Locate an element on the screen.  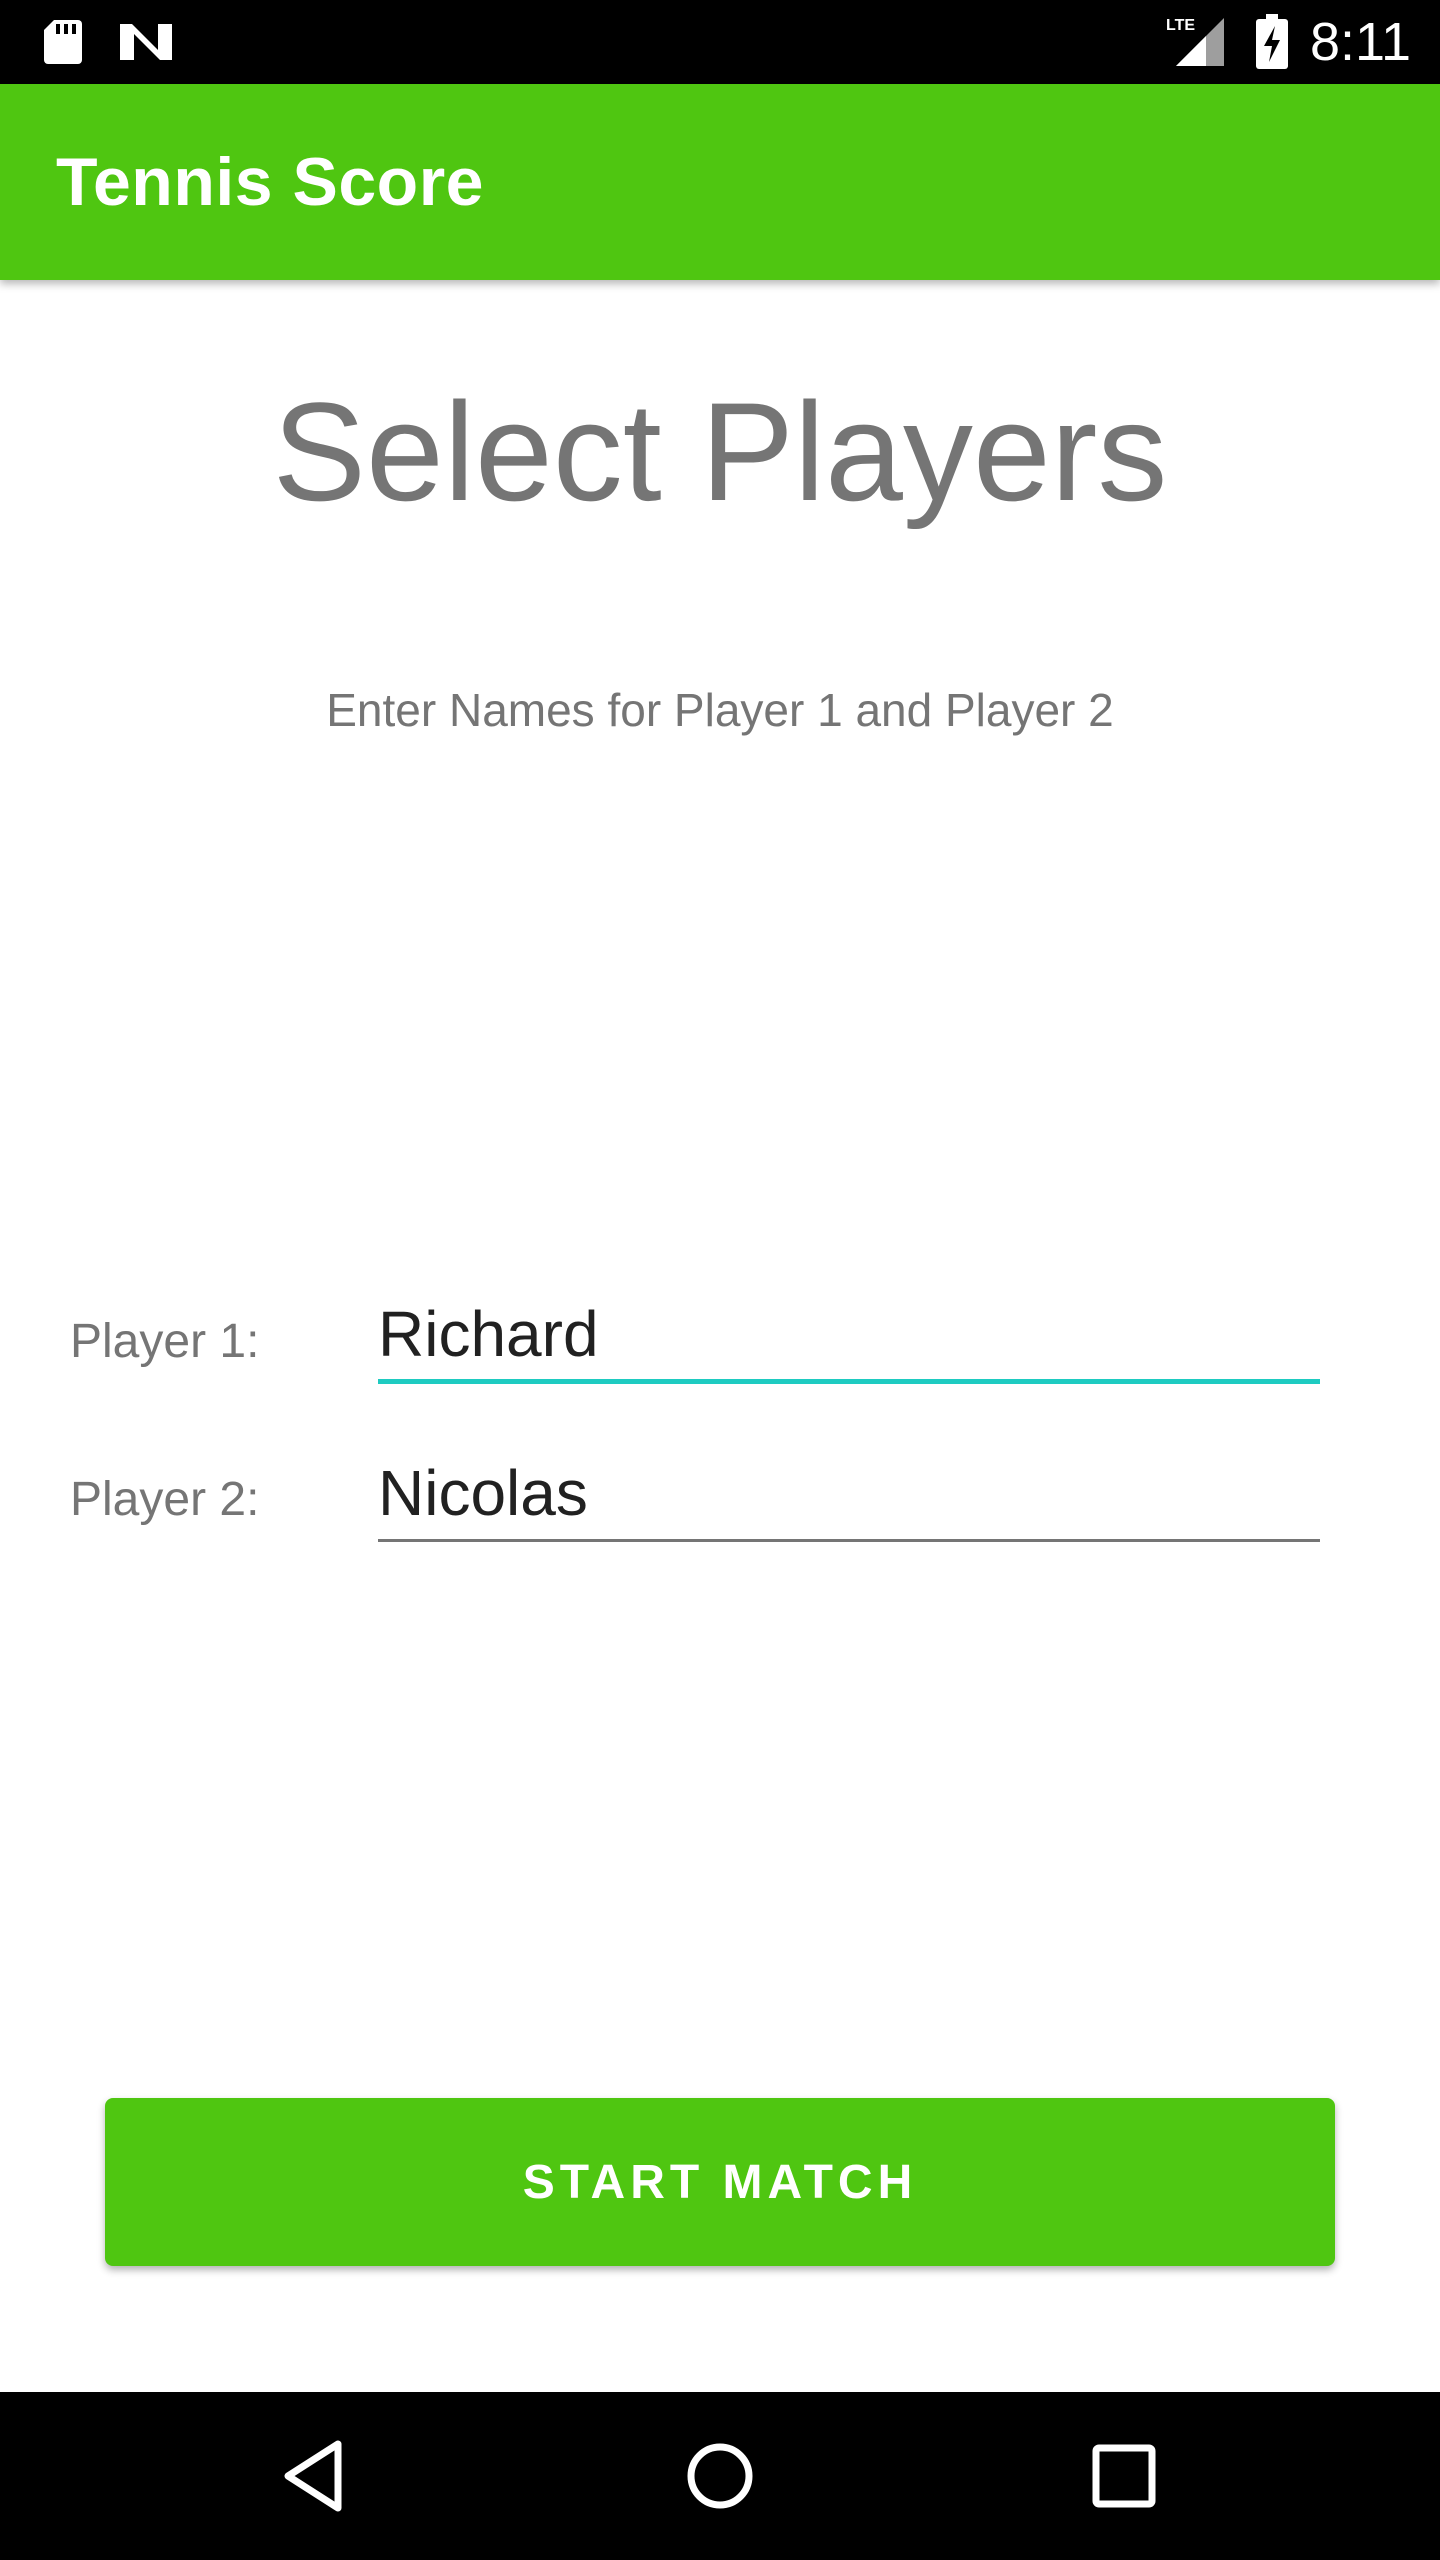
lte-signal-icon: LTE is located at coordinates (1195, 41).